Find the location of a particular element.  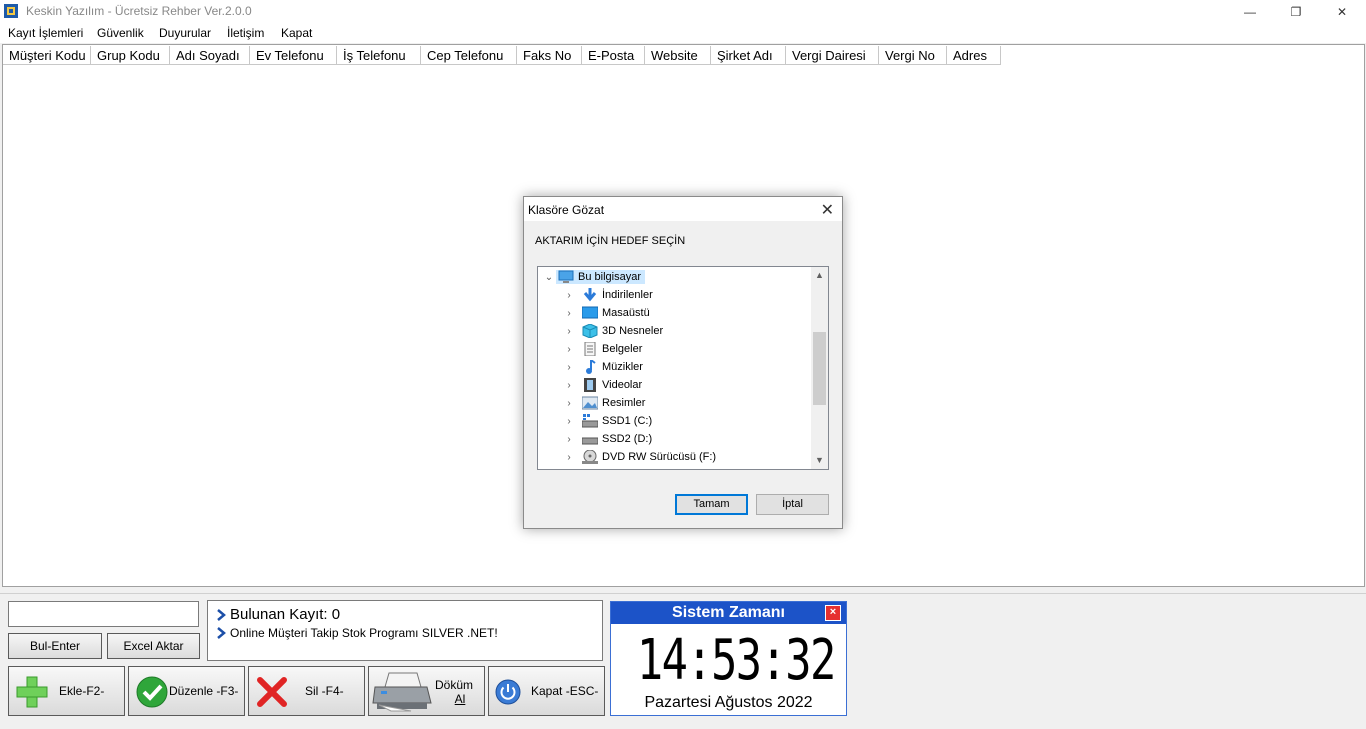

delete-label: Sil -F4- is located at coordinates (324, 691).